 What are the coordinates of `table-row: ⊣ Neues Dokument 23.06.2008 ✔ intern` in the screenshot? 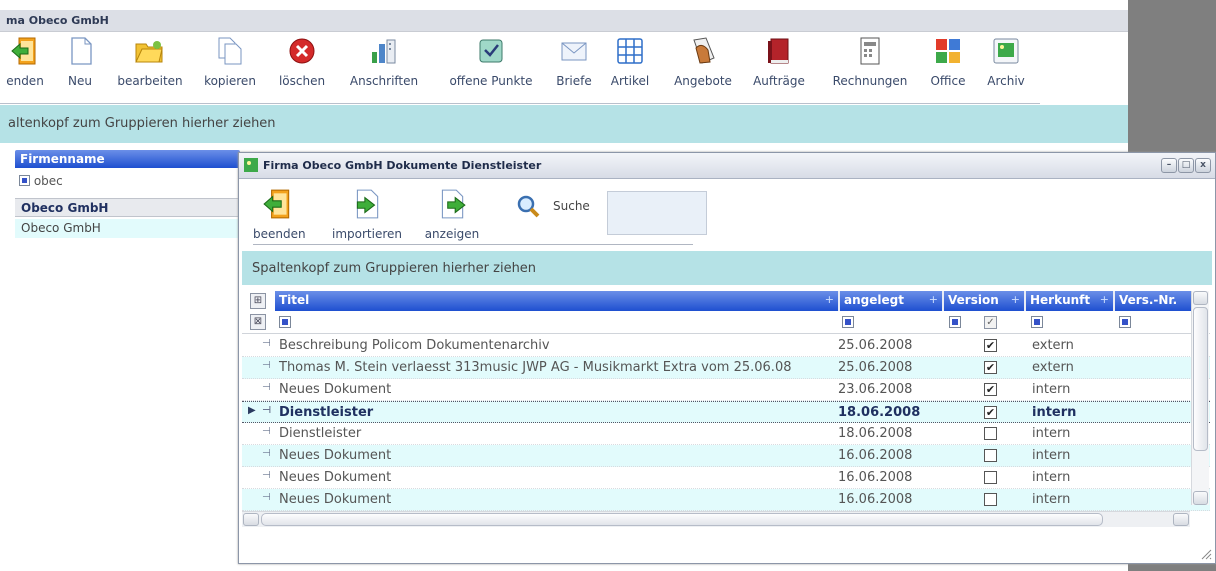 It's located at (726, 390).